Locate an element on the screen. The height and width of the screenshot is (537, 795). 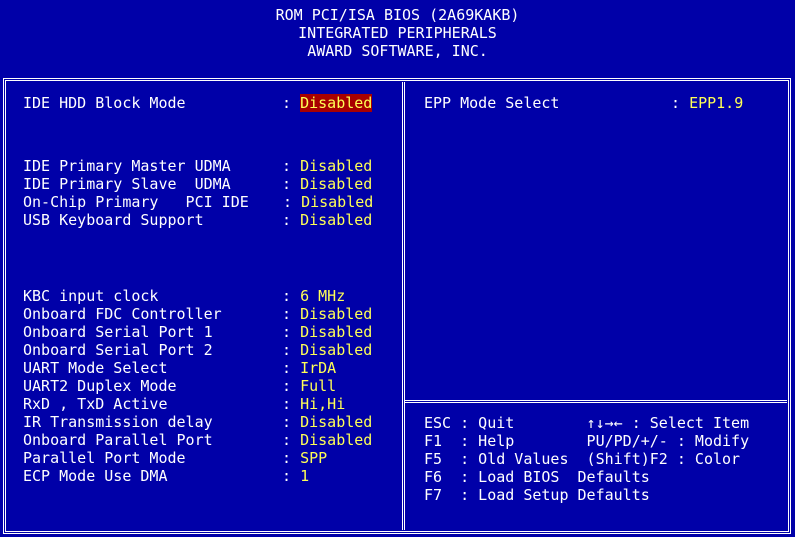
setting-uart-mode-select: UART Mode Select : IrDA is located at coordinates (179, 368).